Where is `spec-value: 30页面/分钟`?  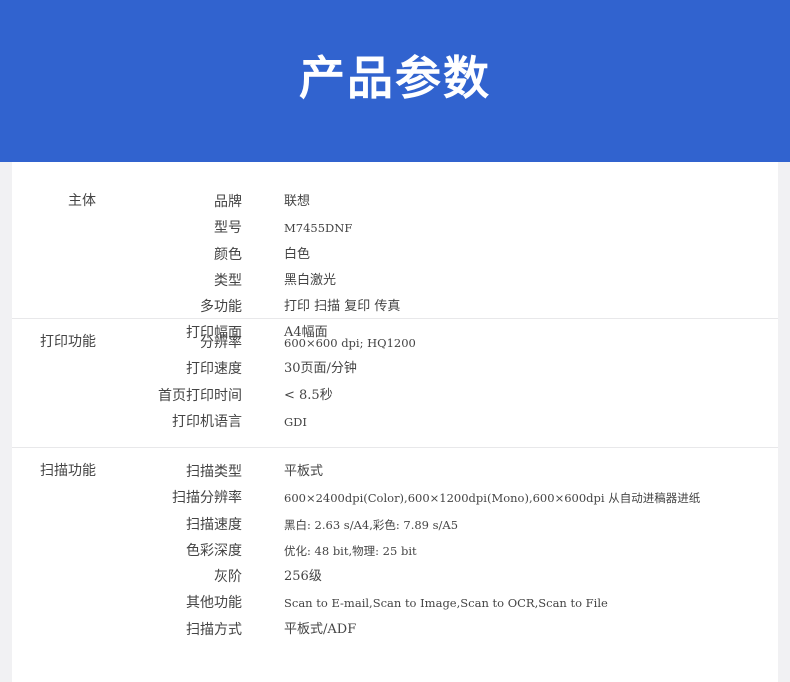 spec-value: 30页面/分钟 is located at coordinates (320, 369).